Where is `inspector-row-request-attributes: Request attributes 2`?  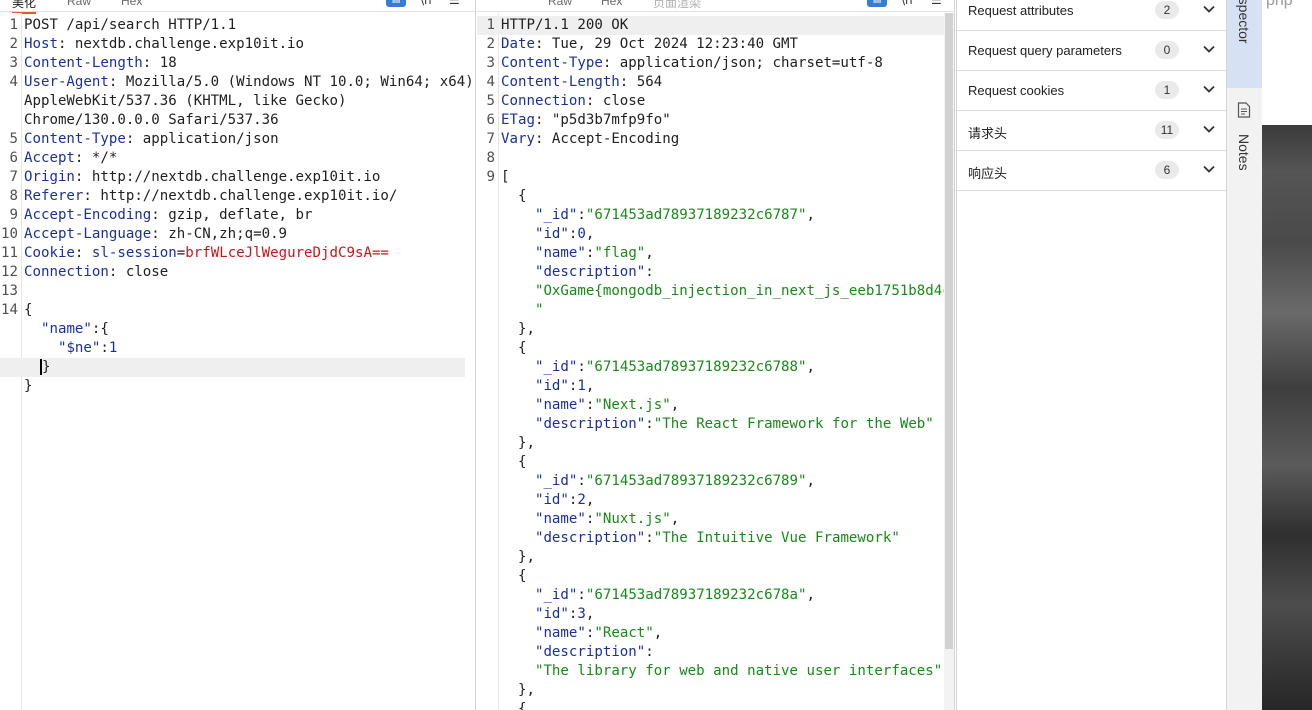
inspector-row-request-attributes: Request attributes 2 is located at coordinates (1091, 15).